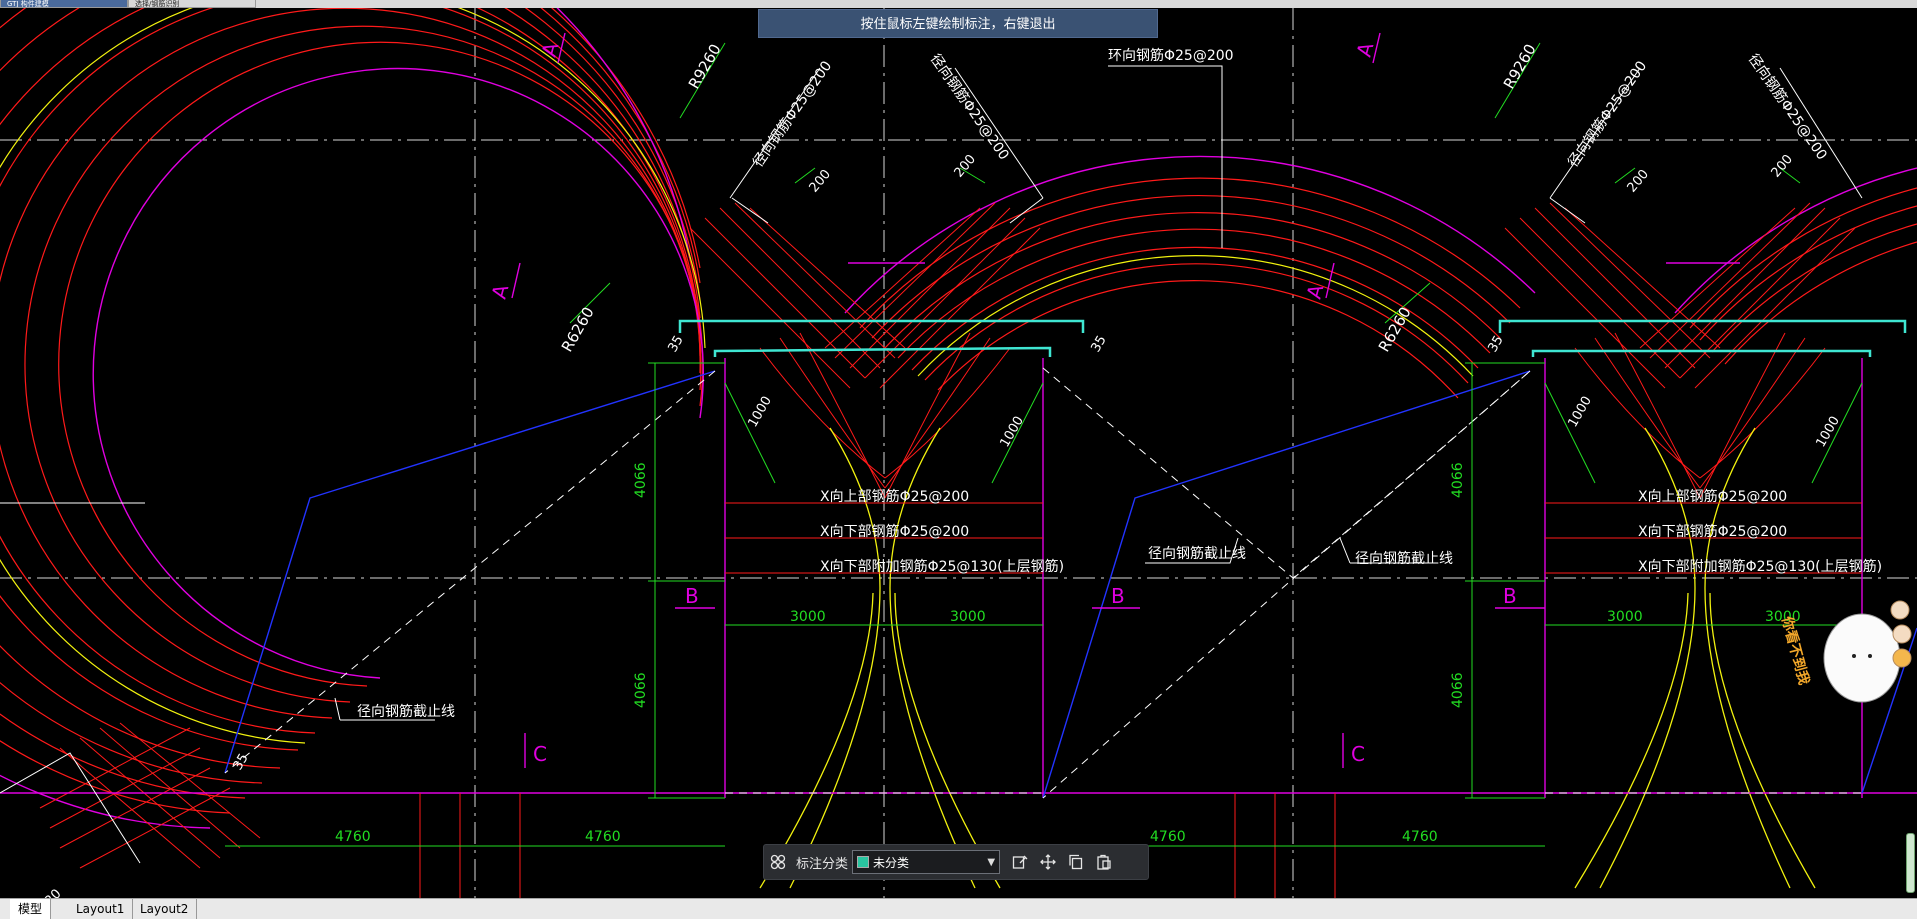  Describe the element at coordinates (894, 531) in the screenshot. I see `x-bottom-rebar-label-1: X向下部钢筋Φ25@200` at that location.